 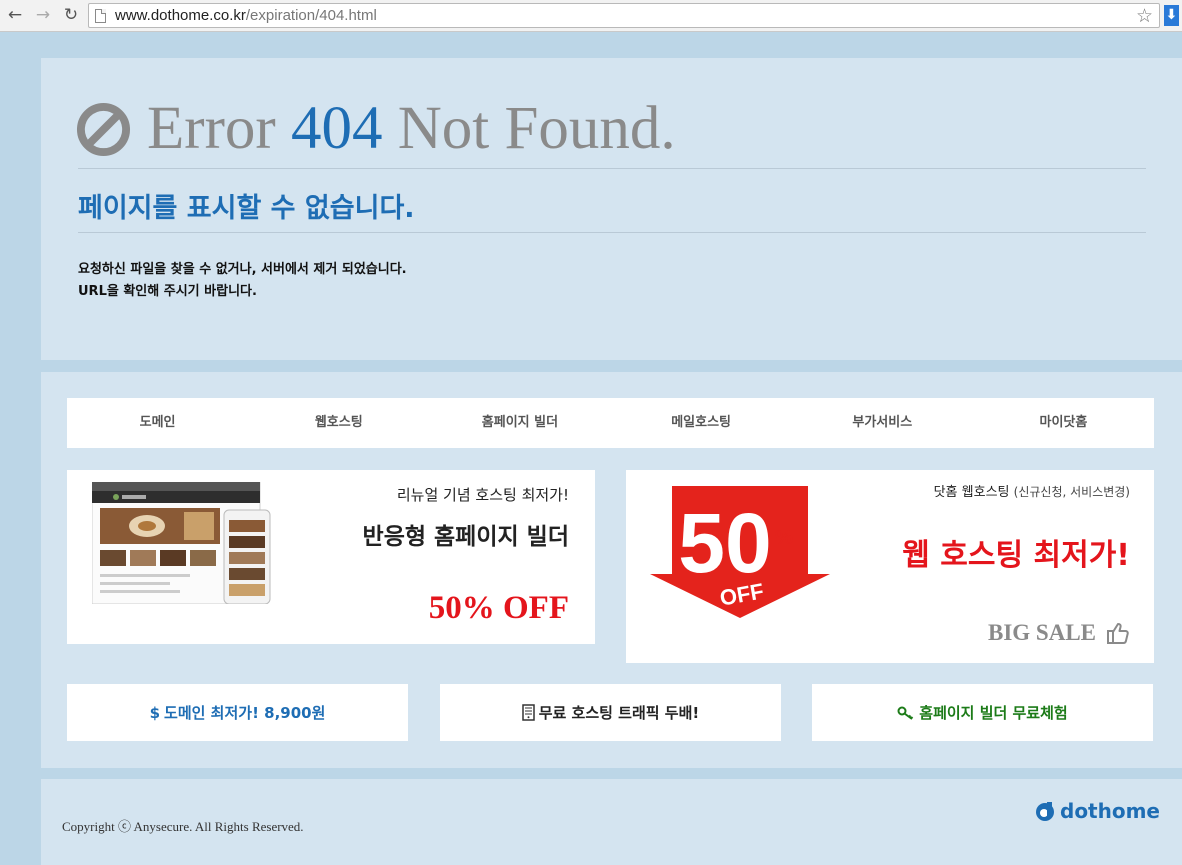 I want to click on nav-item-webhosting: 웹호스팅, so click(x=338, y=423).